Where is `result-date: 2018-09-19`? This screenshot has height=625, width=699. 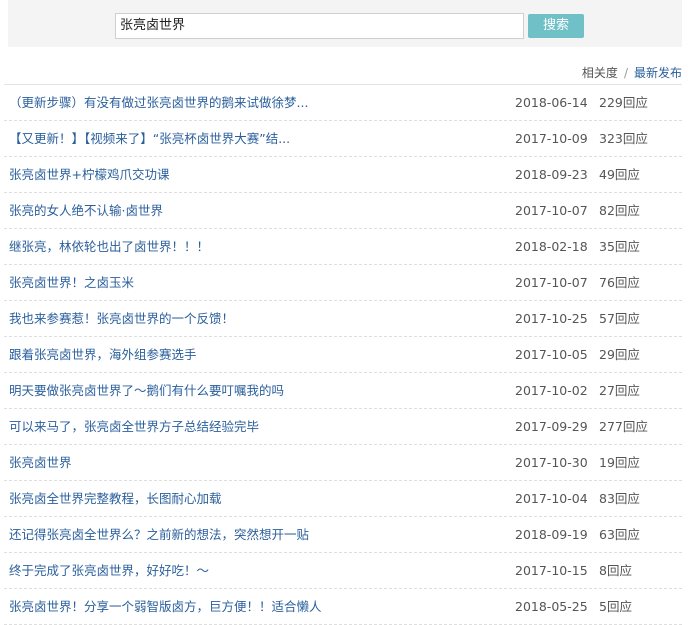 result-date: 2018-09-19 is located at coordinates (551, 534).